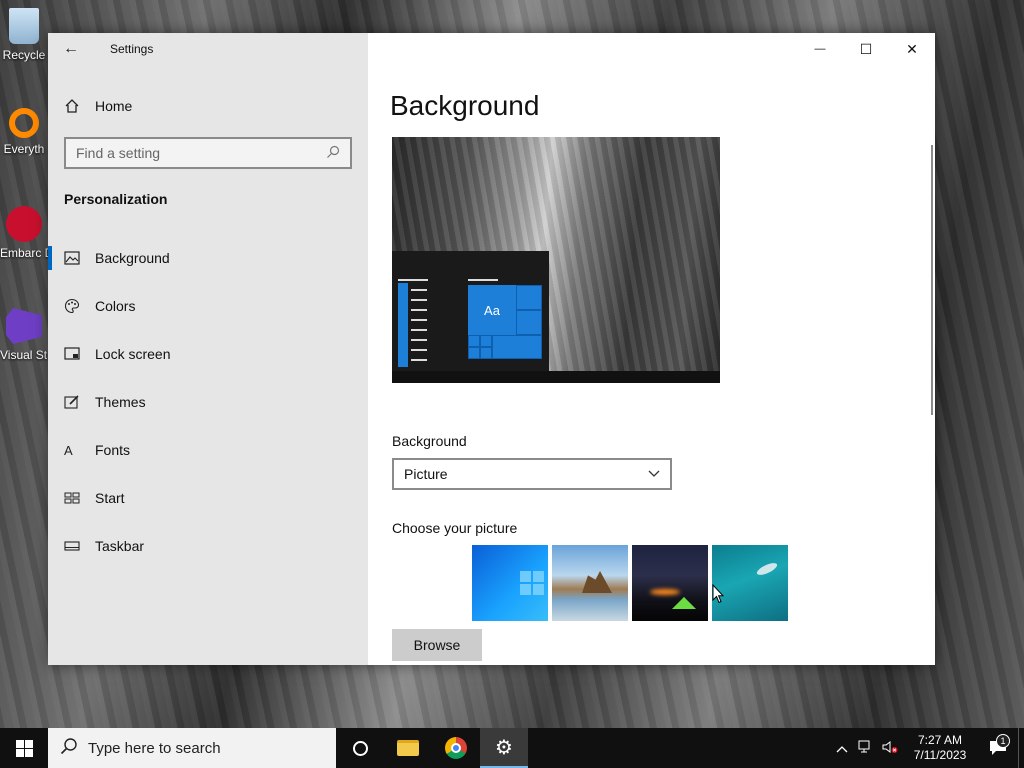 The height and width of the screenshot is (768, 1024). I want to click on page-title: Background, so click(465, 105).